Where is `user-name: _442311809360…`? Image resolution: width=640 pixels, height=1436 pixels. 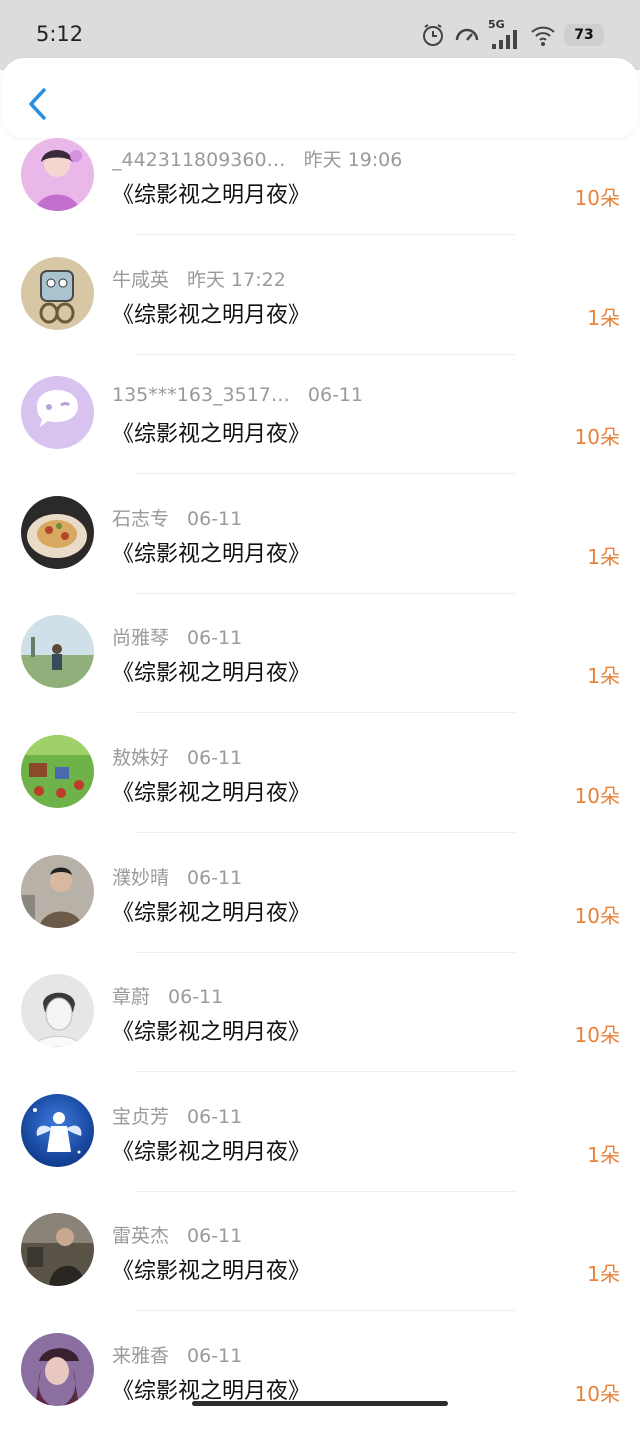
user-name: _442311809360… is located at coordinates (199, 160).